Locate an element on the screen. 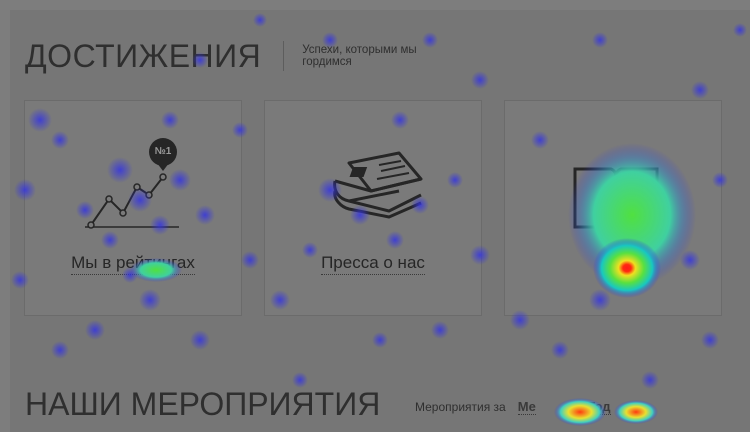 The image size is (750, 432). achievements-title: ДОСТИЖЕНИЯ is located at coordinates (143, 56).